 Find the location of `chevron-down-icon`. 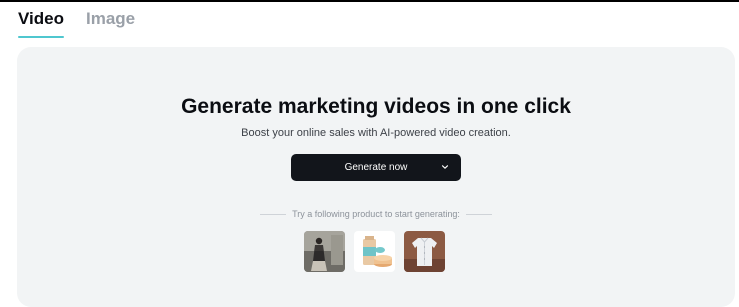

chevron-down-icon is located at coordinates (445, 167).